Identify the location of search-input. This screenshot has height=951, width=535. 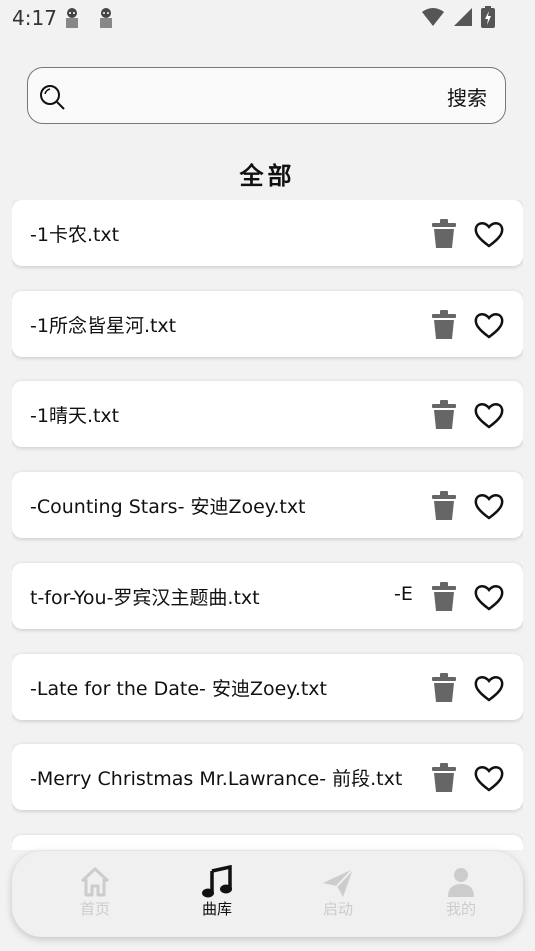
(247, 97).